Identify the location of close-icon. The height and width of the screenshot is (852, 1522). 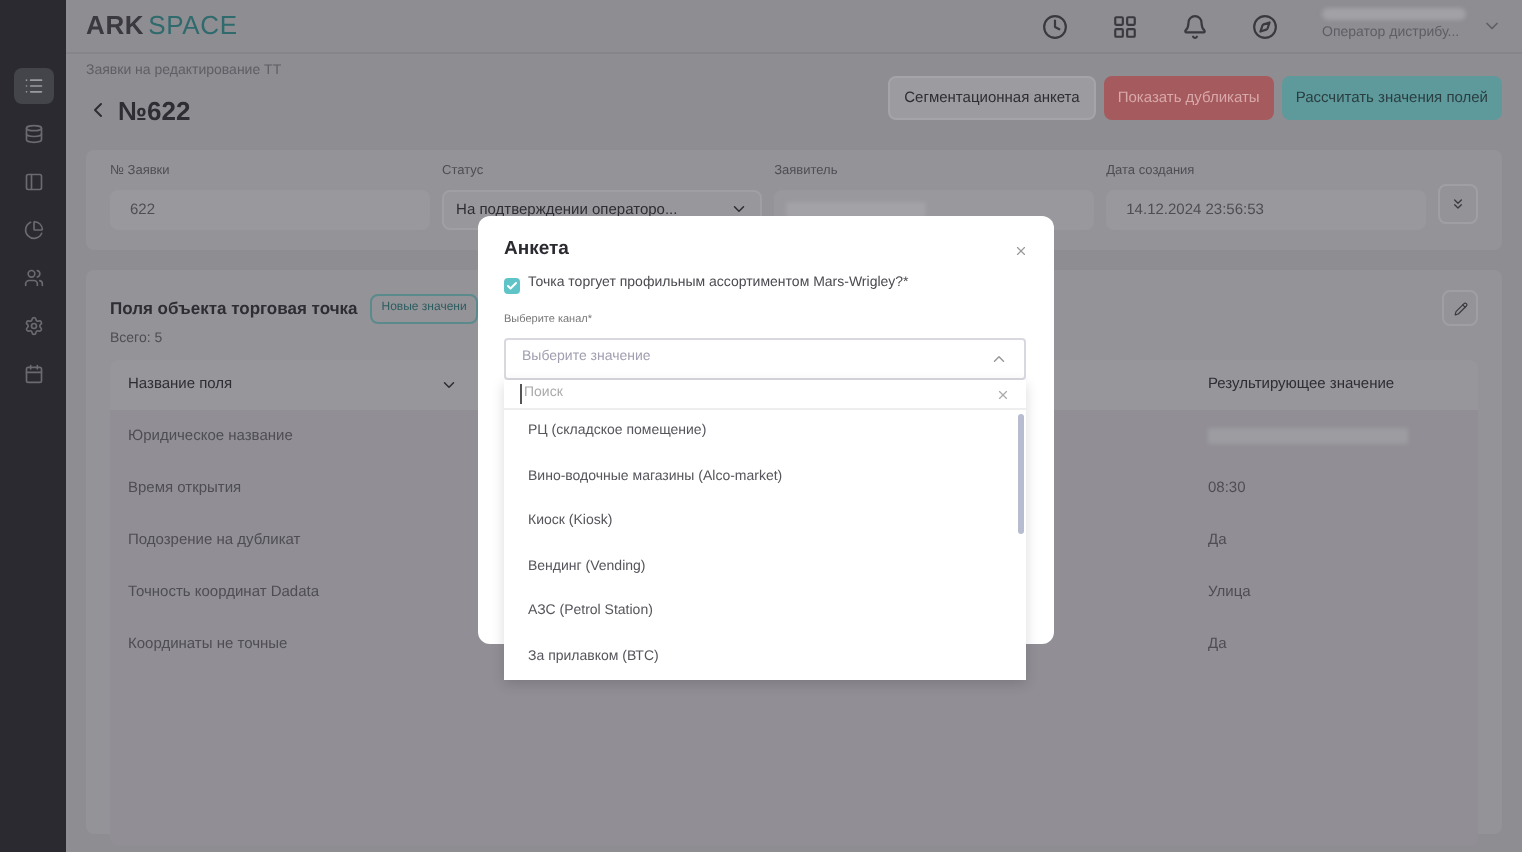
(1021, 250).